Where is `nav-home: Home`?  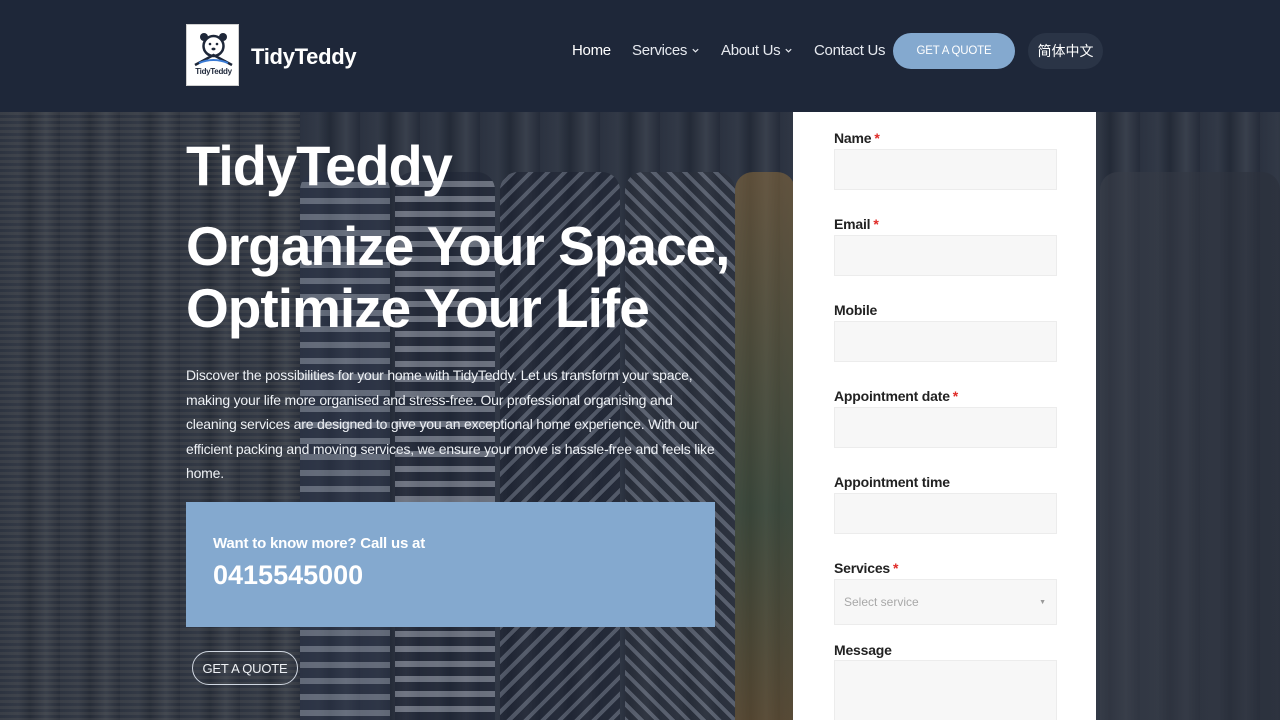
nav-home: Home is located at coordinates (591, 50).